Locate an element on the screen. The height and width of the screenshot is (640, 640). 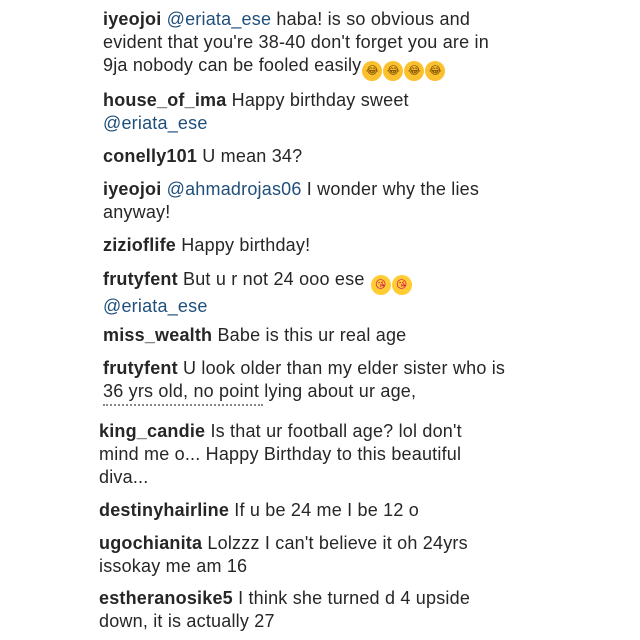
comment-item: zizioflife Happy birthday! is located at coordinates (308, 245).